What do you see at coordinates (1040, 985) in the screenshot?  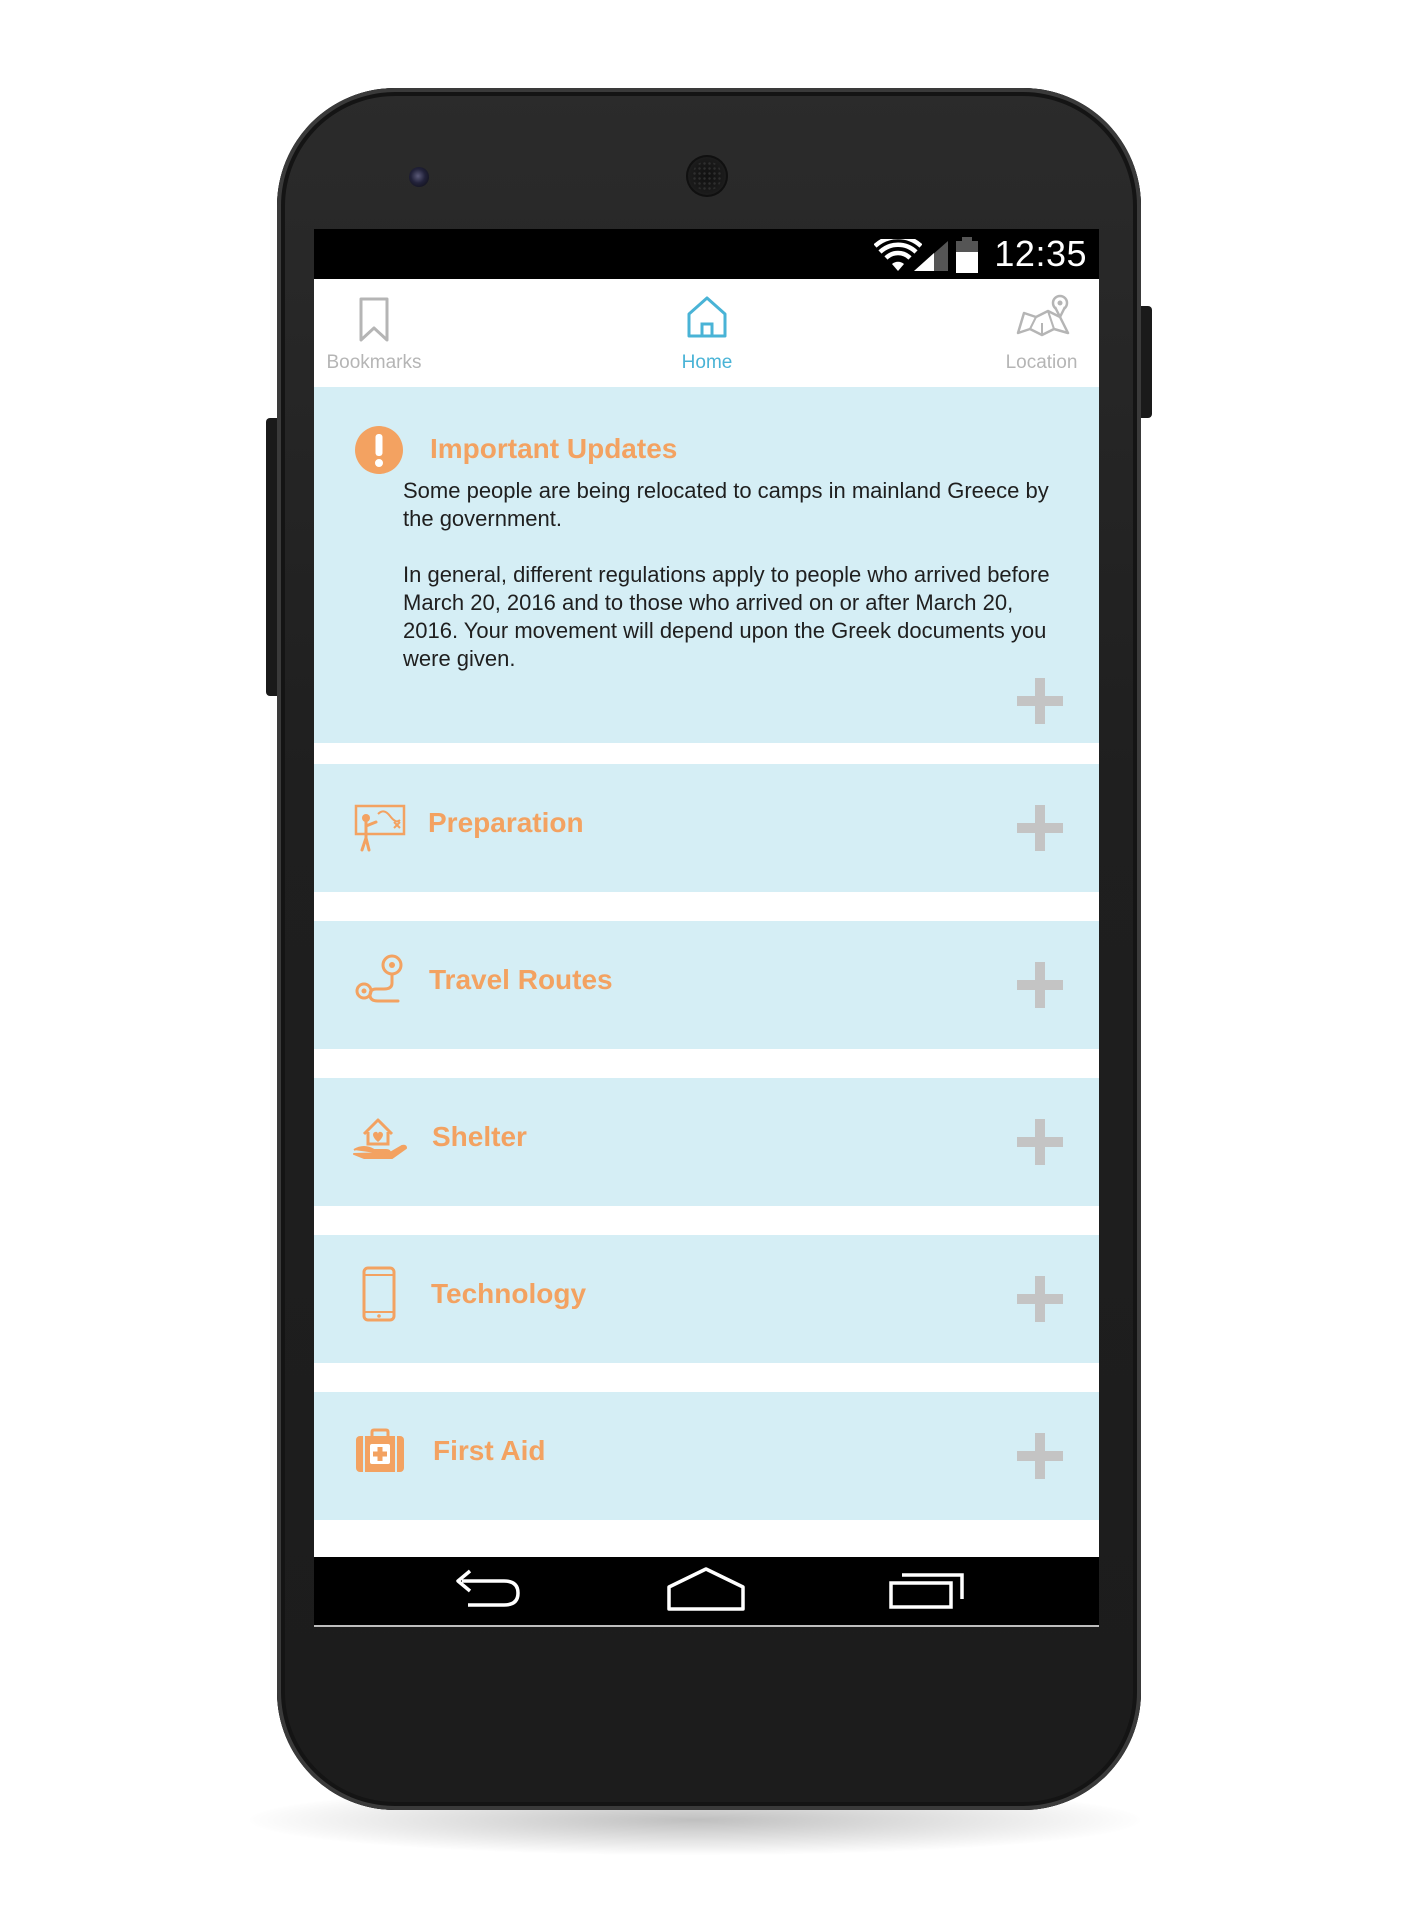 I see `expand-travel-routes-button` at bounding box center [1040, 985].